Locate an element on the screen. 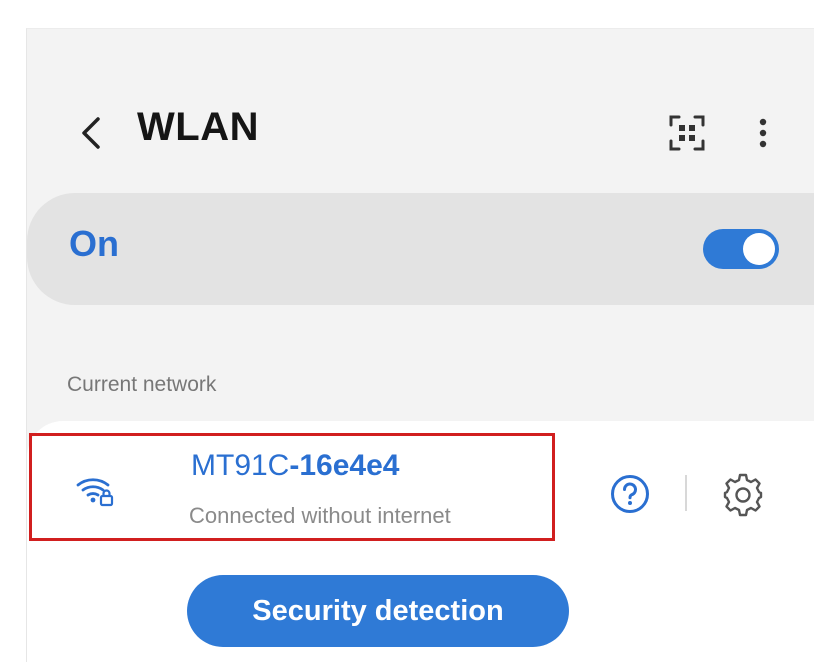 Image resolution: width=814 pixels, height=662 pixels. qr-scan-icon is located at coordinates (687, 133).